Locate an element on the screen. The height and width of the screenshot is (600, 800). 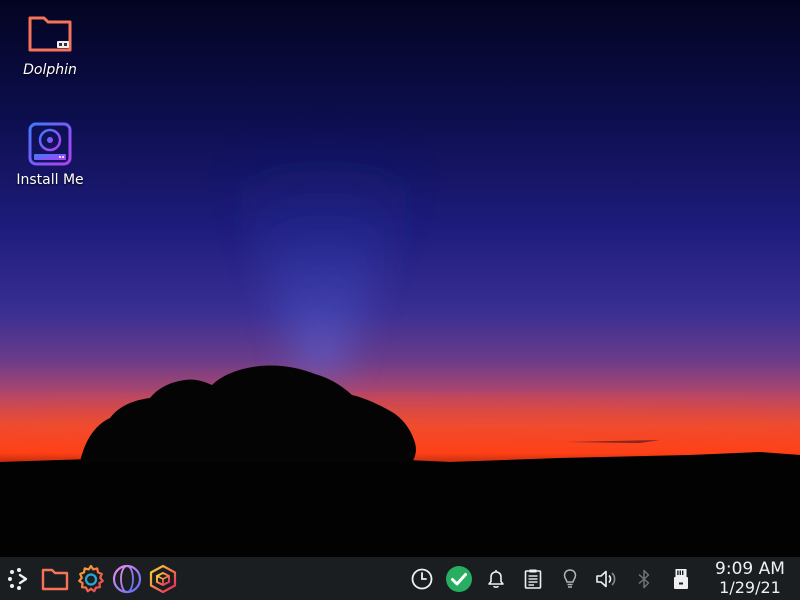
volume-icon is located at coordinates (606, 578).